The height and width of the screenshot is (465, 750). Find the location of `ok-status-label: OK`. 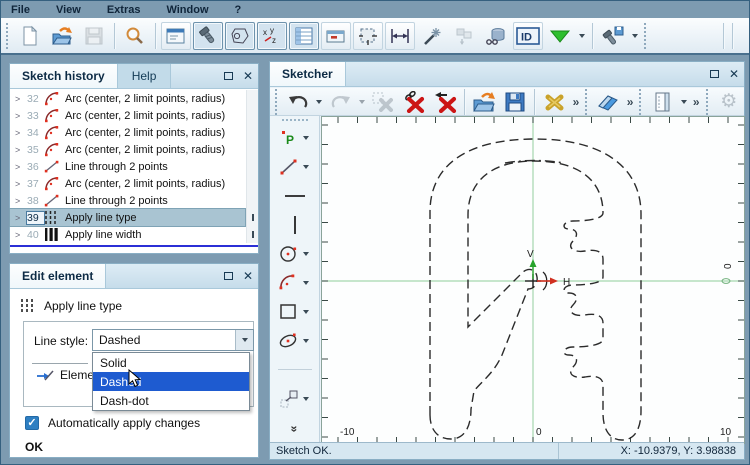

ok-status-label: OK is located at coordinates (34, 447).